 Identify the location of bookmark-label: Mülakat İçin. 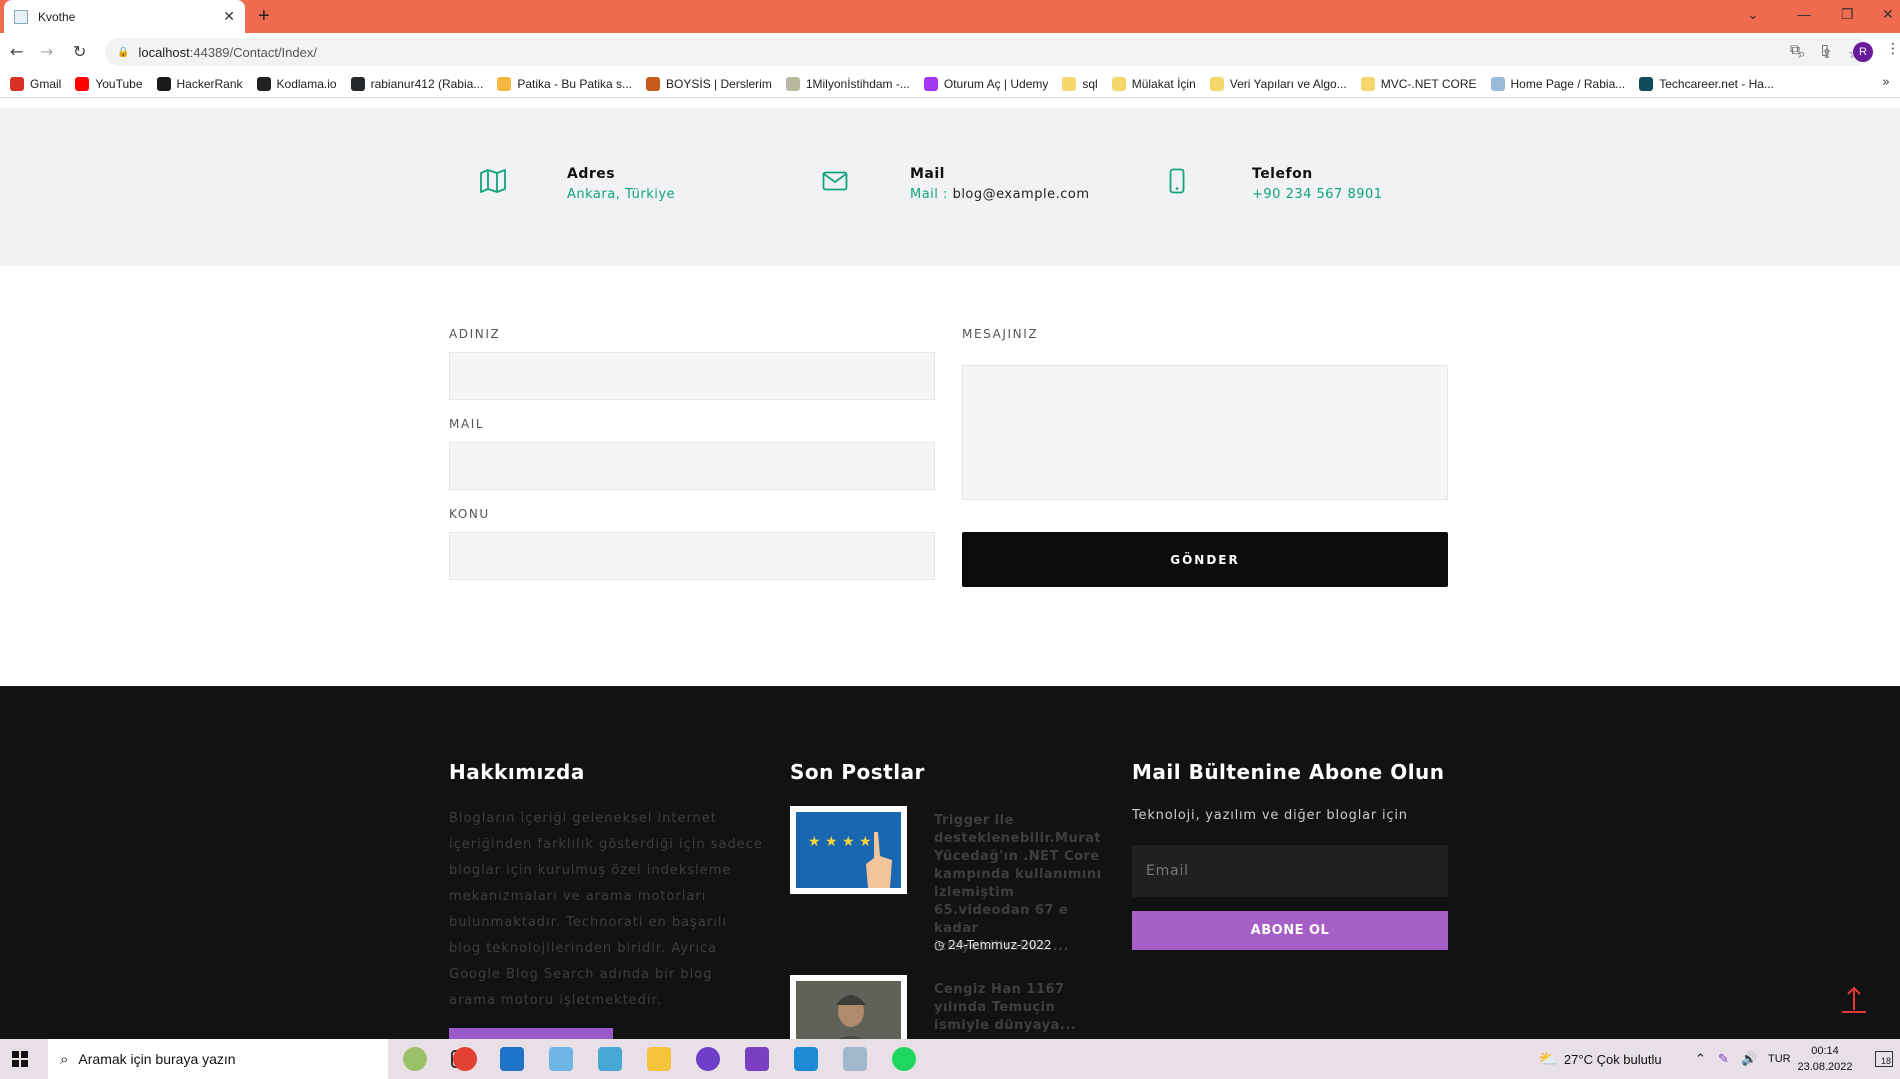
(1163, 83).